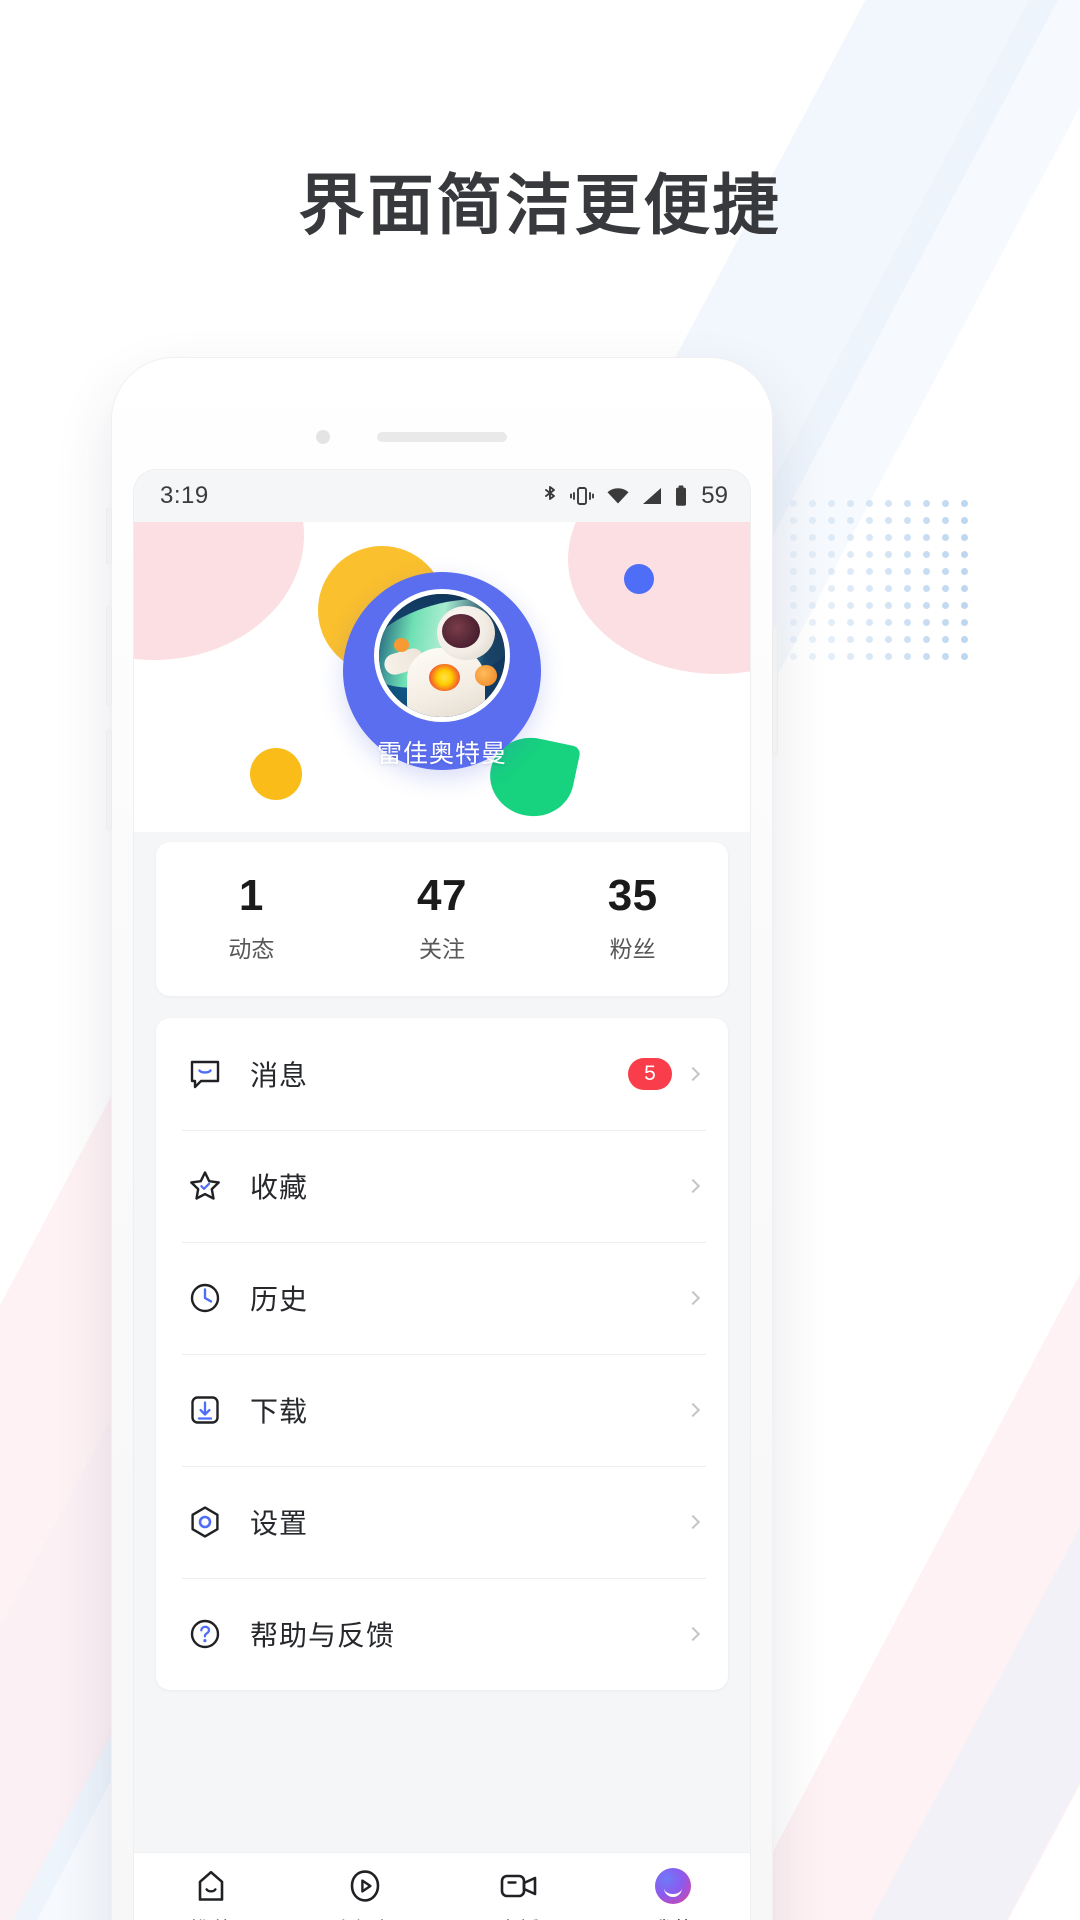  What do you see at coordinates (442, 437) in the screenshot?
I see `earpiece-speaker` at bounding box center [442, 437].